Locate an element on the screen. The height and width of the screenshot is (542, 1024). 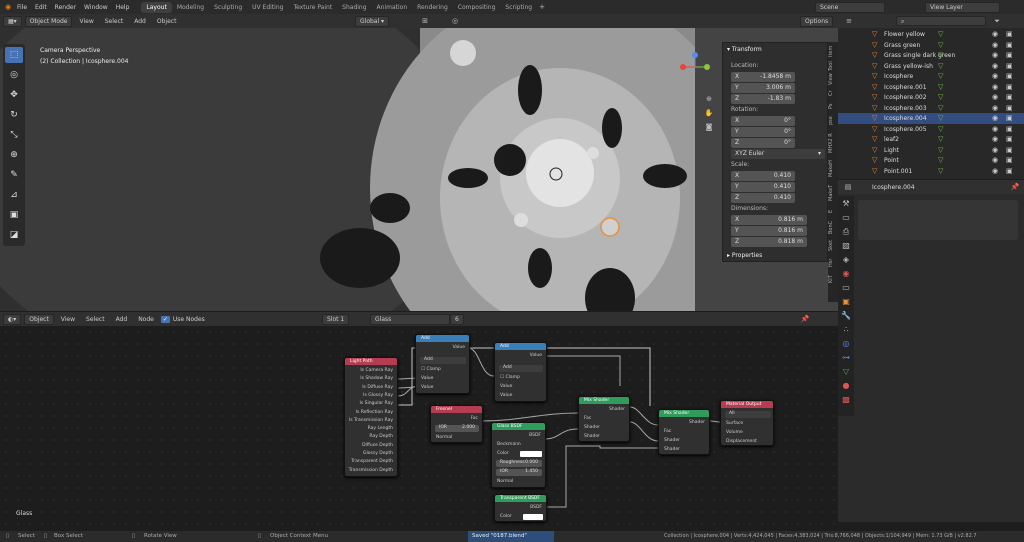
properties-header: ▸ Properties is located at coordinates (744, 255).